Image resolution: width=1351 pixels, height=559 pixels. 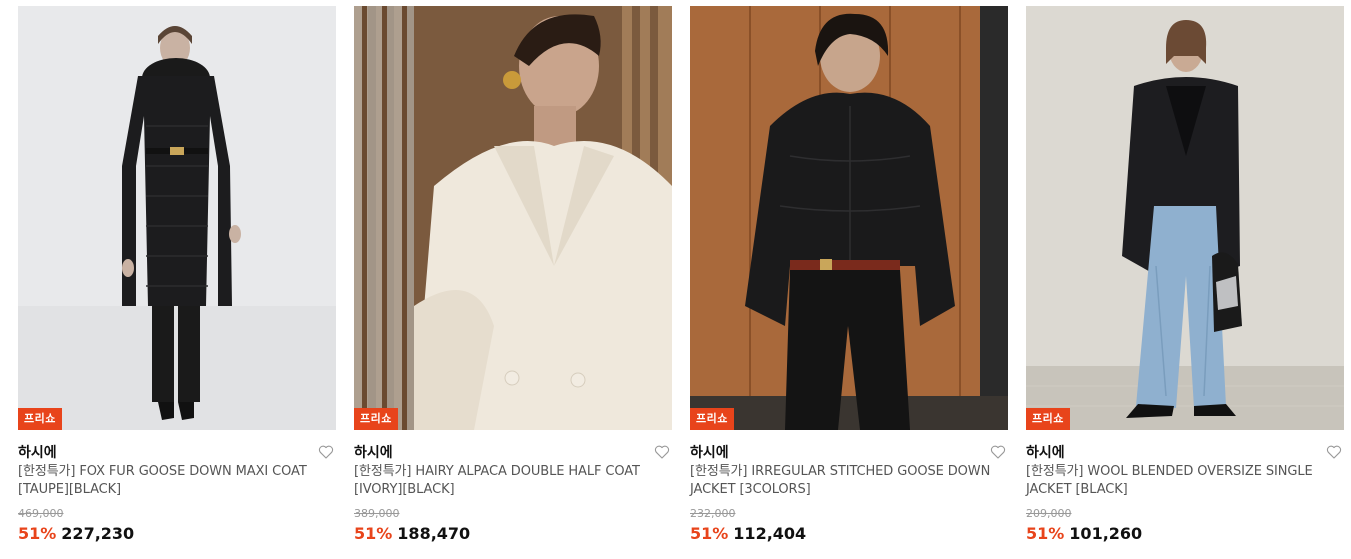 What do you see at coordinates (713, 513) in the screenshot?
I see `original-price: 232,000` at bounding box center [713, 513].